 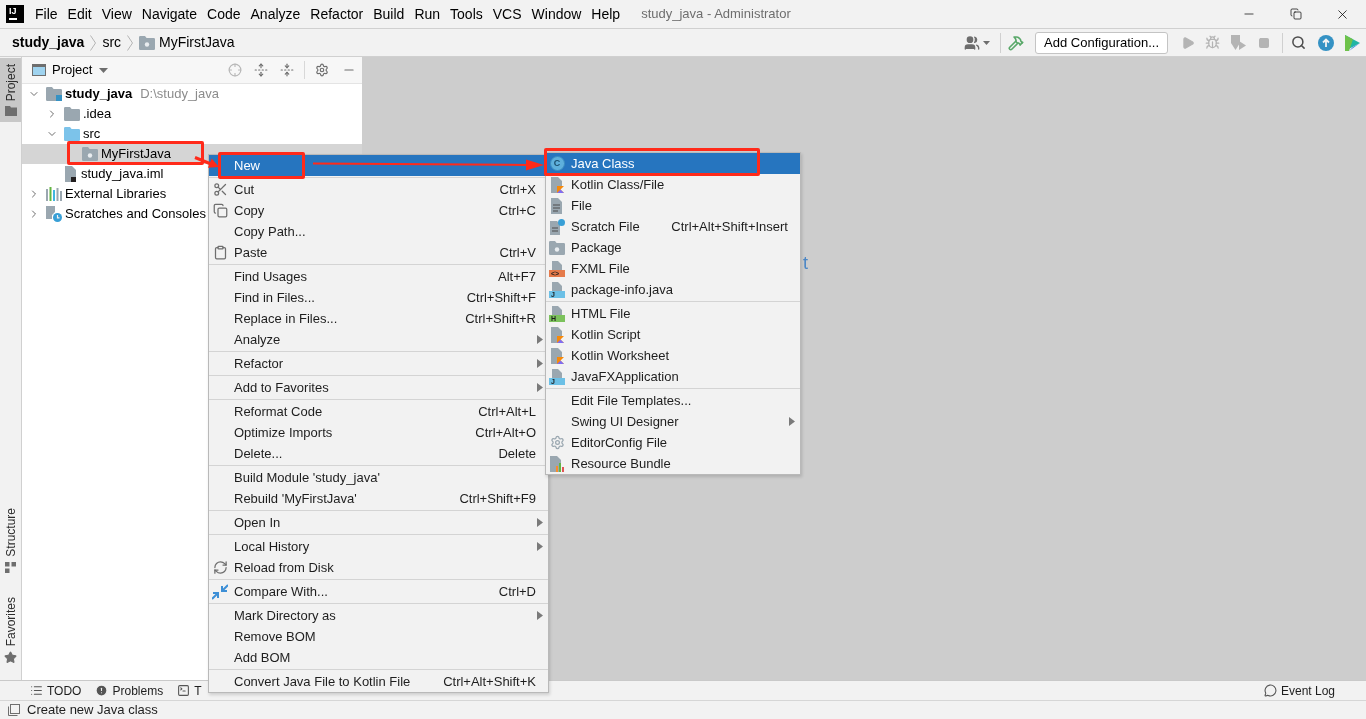 What do you see at coordinates (557, 205) in the screenshot?
I see `document-icon` at bounding box center [557, 205].